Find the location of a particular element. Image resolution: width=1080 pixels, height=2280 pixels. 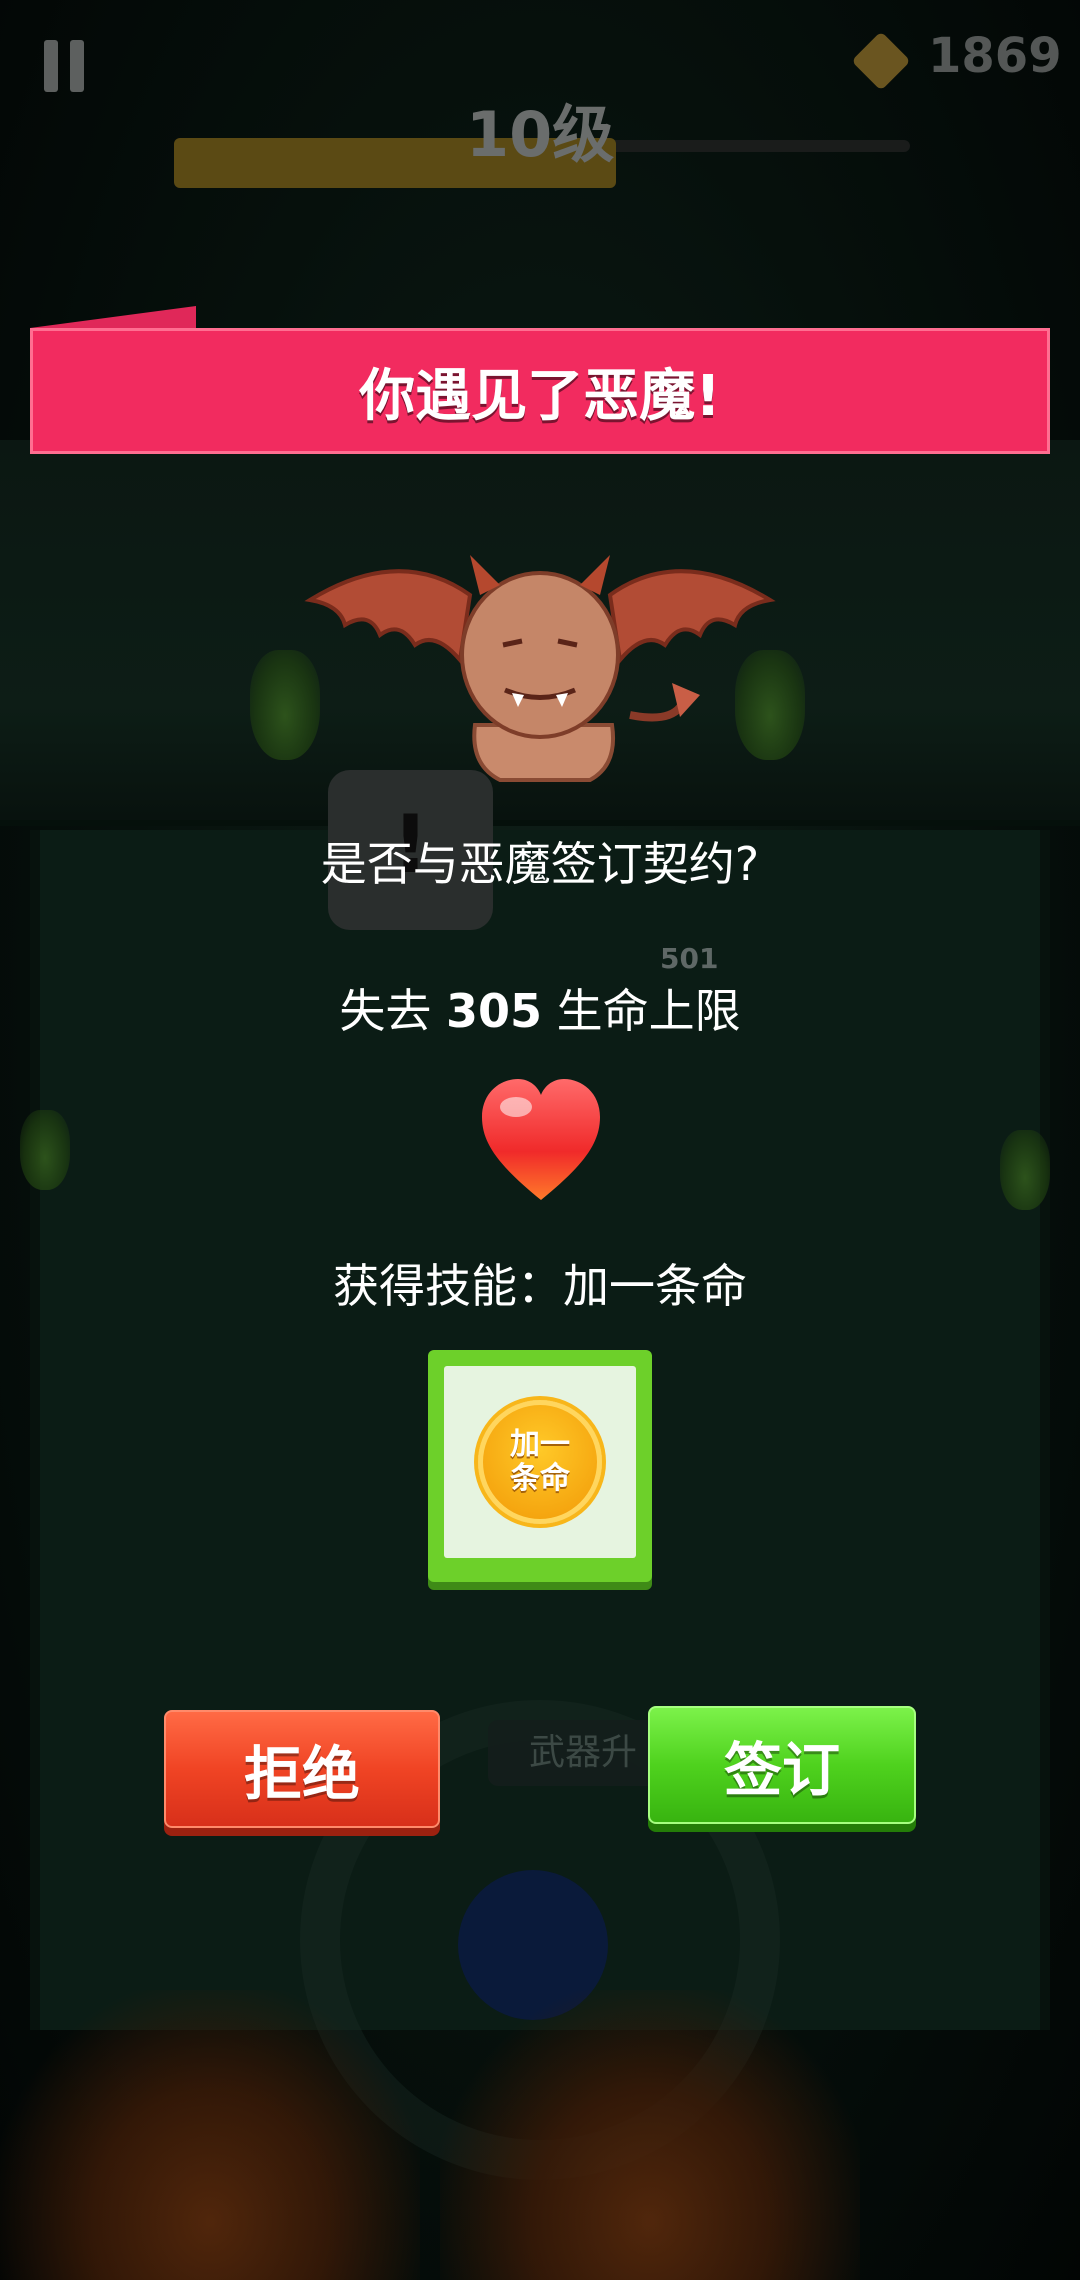

demon-icon is located at coordinates (540, 668).